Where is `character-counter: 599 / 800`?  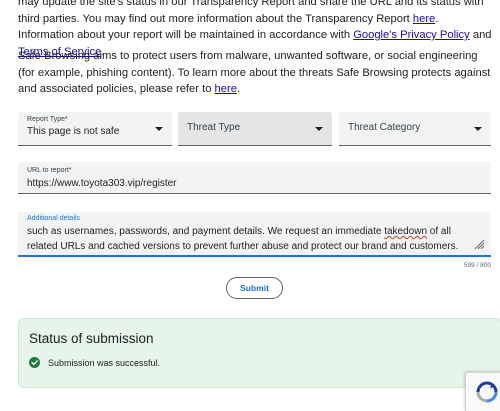
character-counter: 599 / 800 is located at coordinates (477, 265).